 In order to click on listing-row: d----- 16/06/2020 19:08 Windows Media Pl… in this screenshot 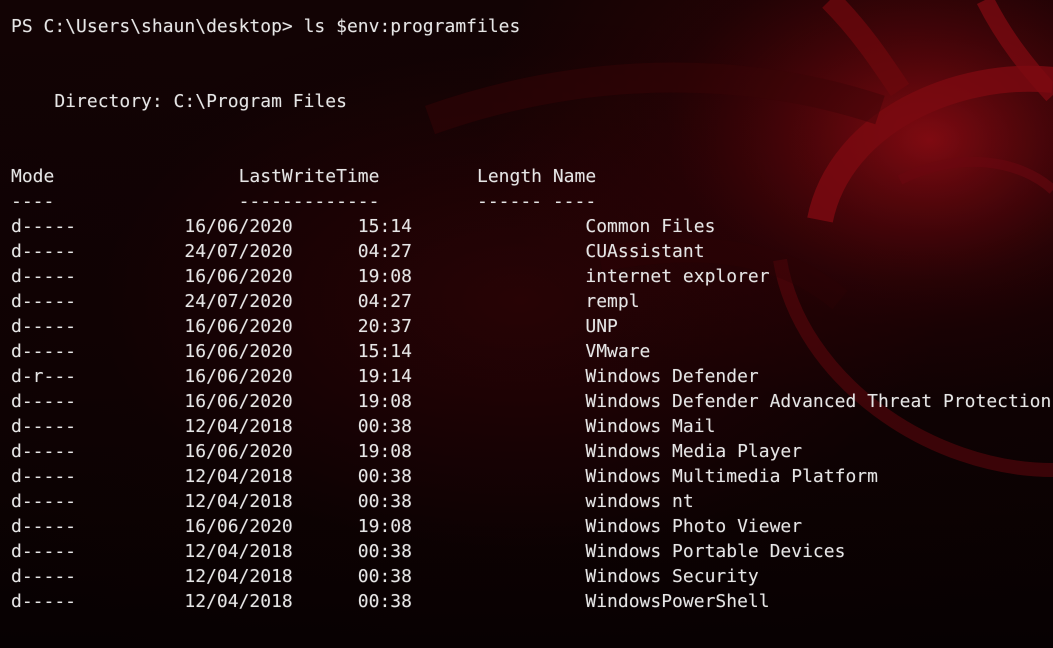, I will do `click(407, 451)`.